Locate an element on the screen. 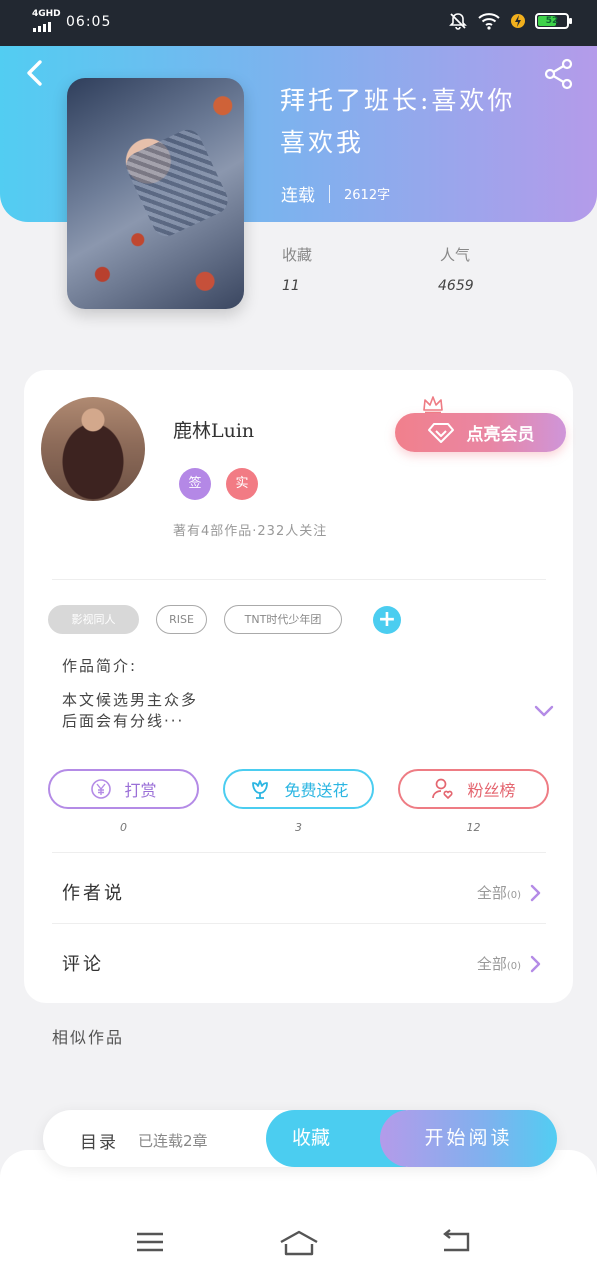  favorites-label: 收藏 is located at coordinates (297, 255).